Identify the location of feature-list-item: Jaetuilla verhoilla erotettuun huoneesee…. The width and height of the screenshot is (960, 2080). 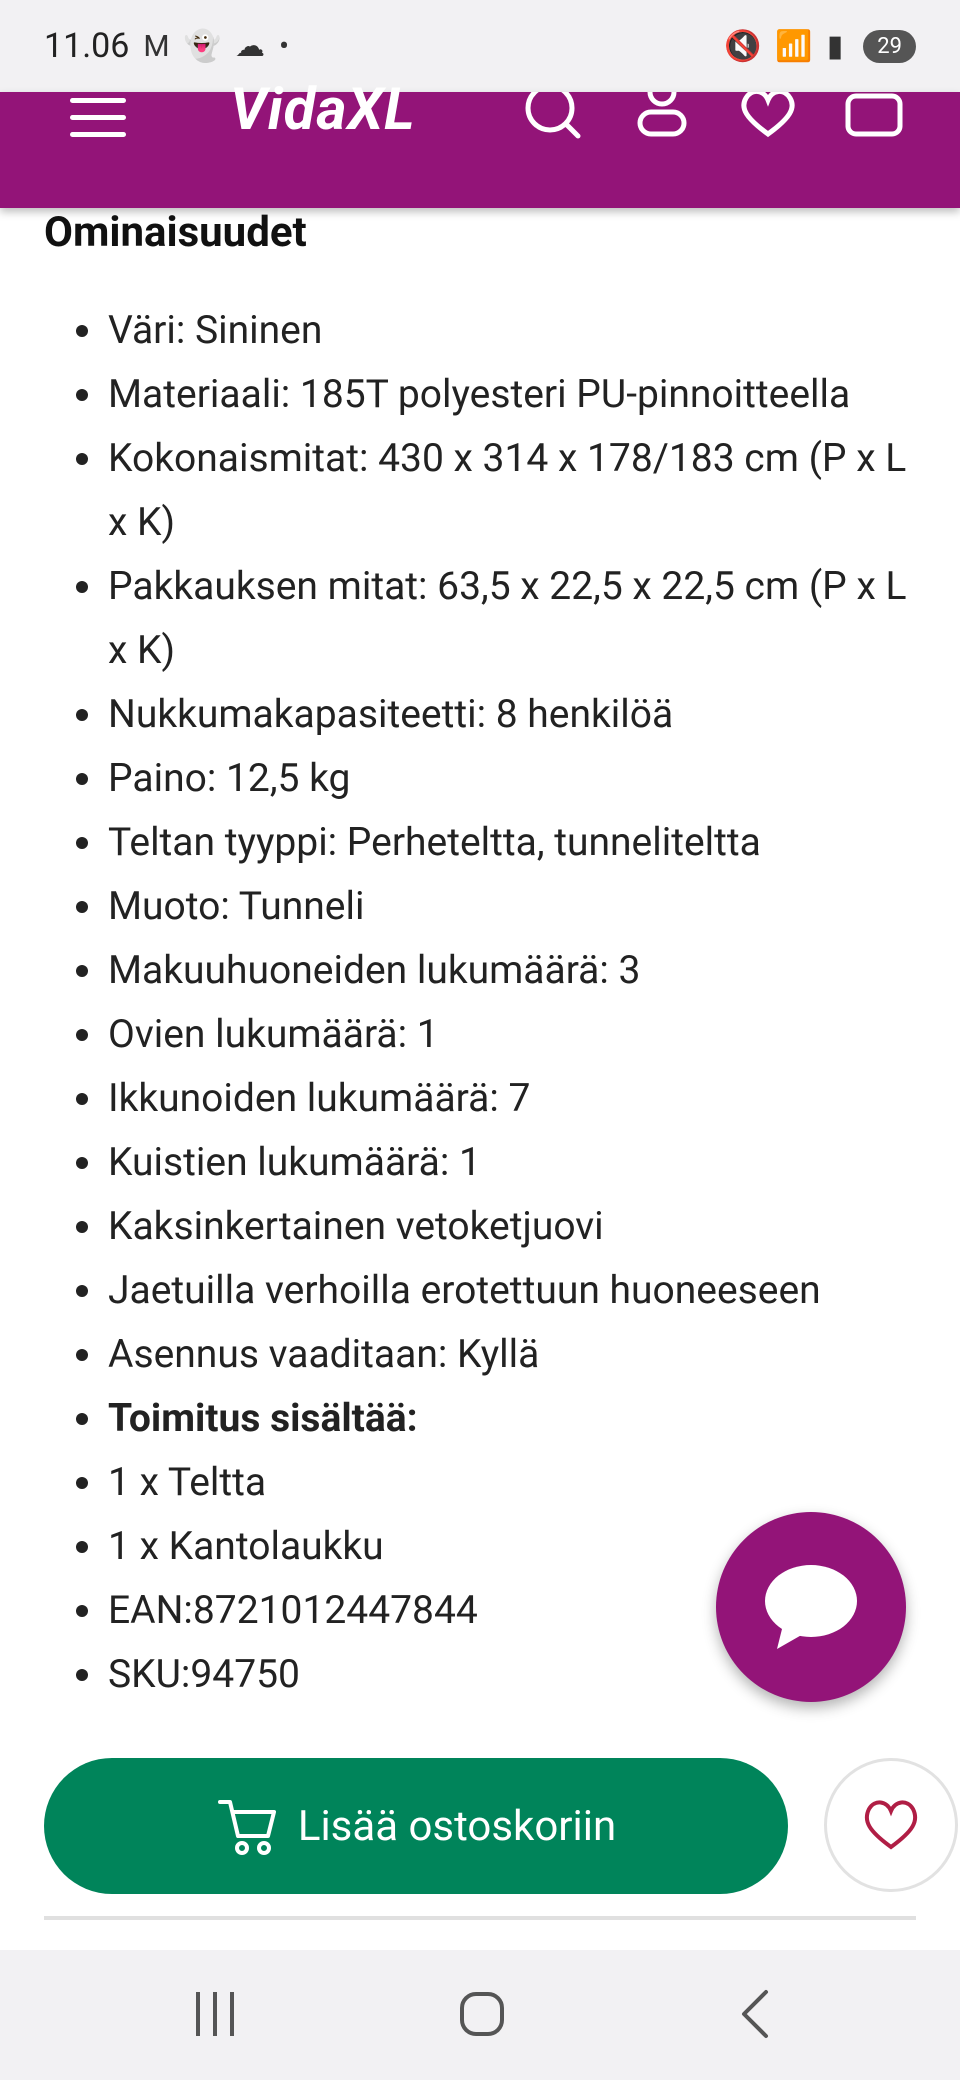
(502, 1290).